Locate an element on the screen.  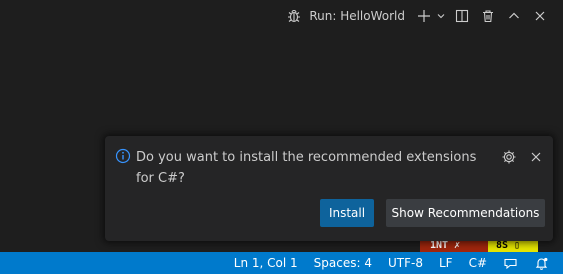
end-of-line: LF is located at coordinates (446, 263).